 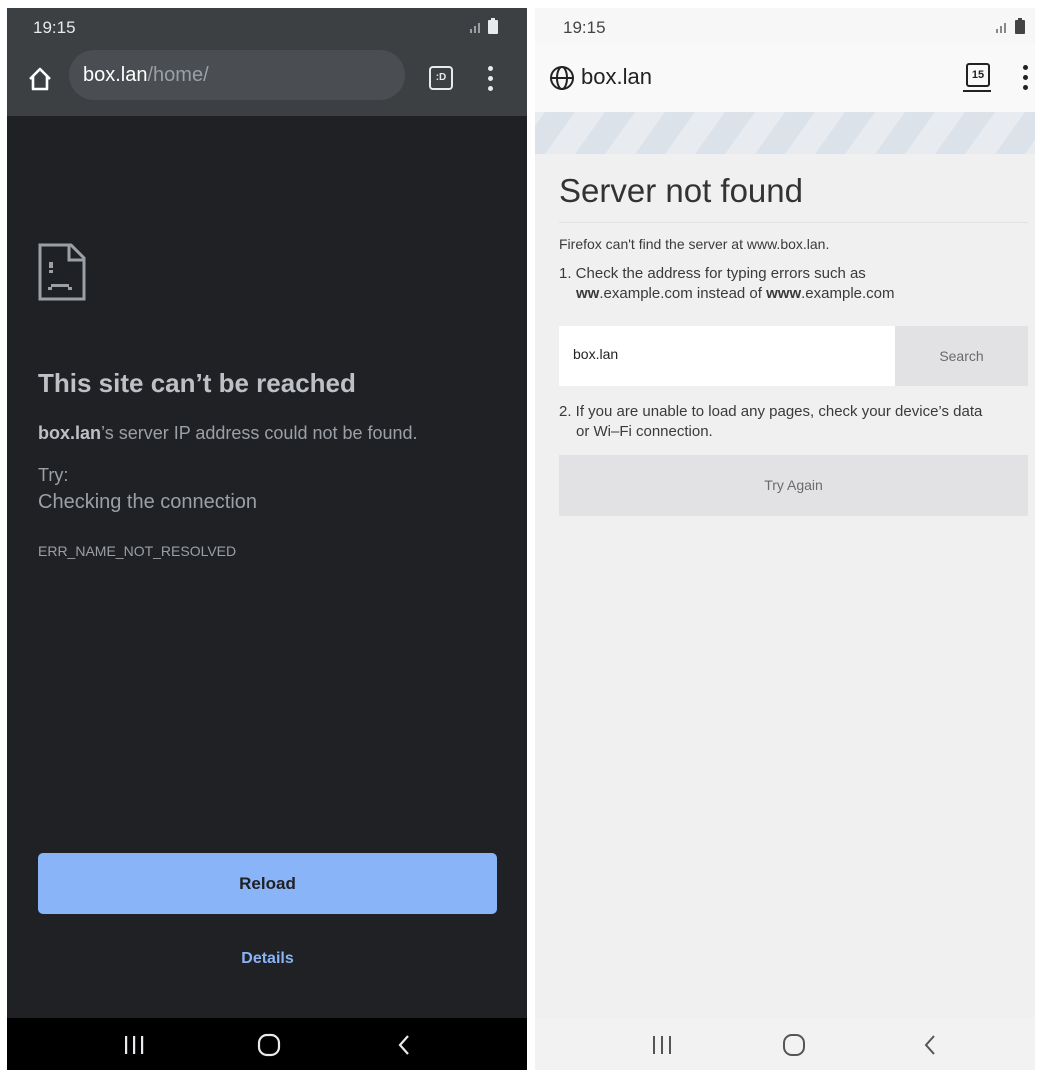 I want to click on url-search-input: box.lan, so click(x=727, y=356).